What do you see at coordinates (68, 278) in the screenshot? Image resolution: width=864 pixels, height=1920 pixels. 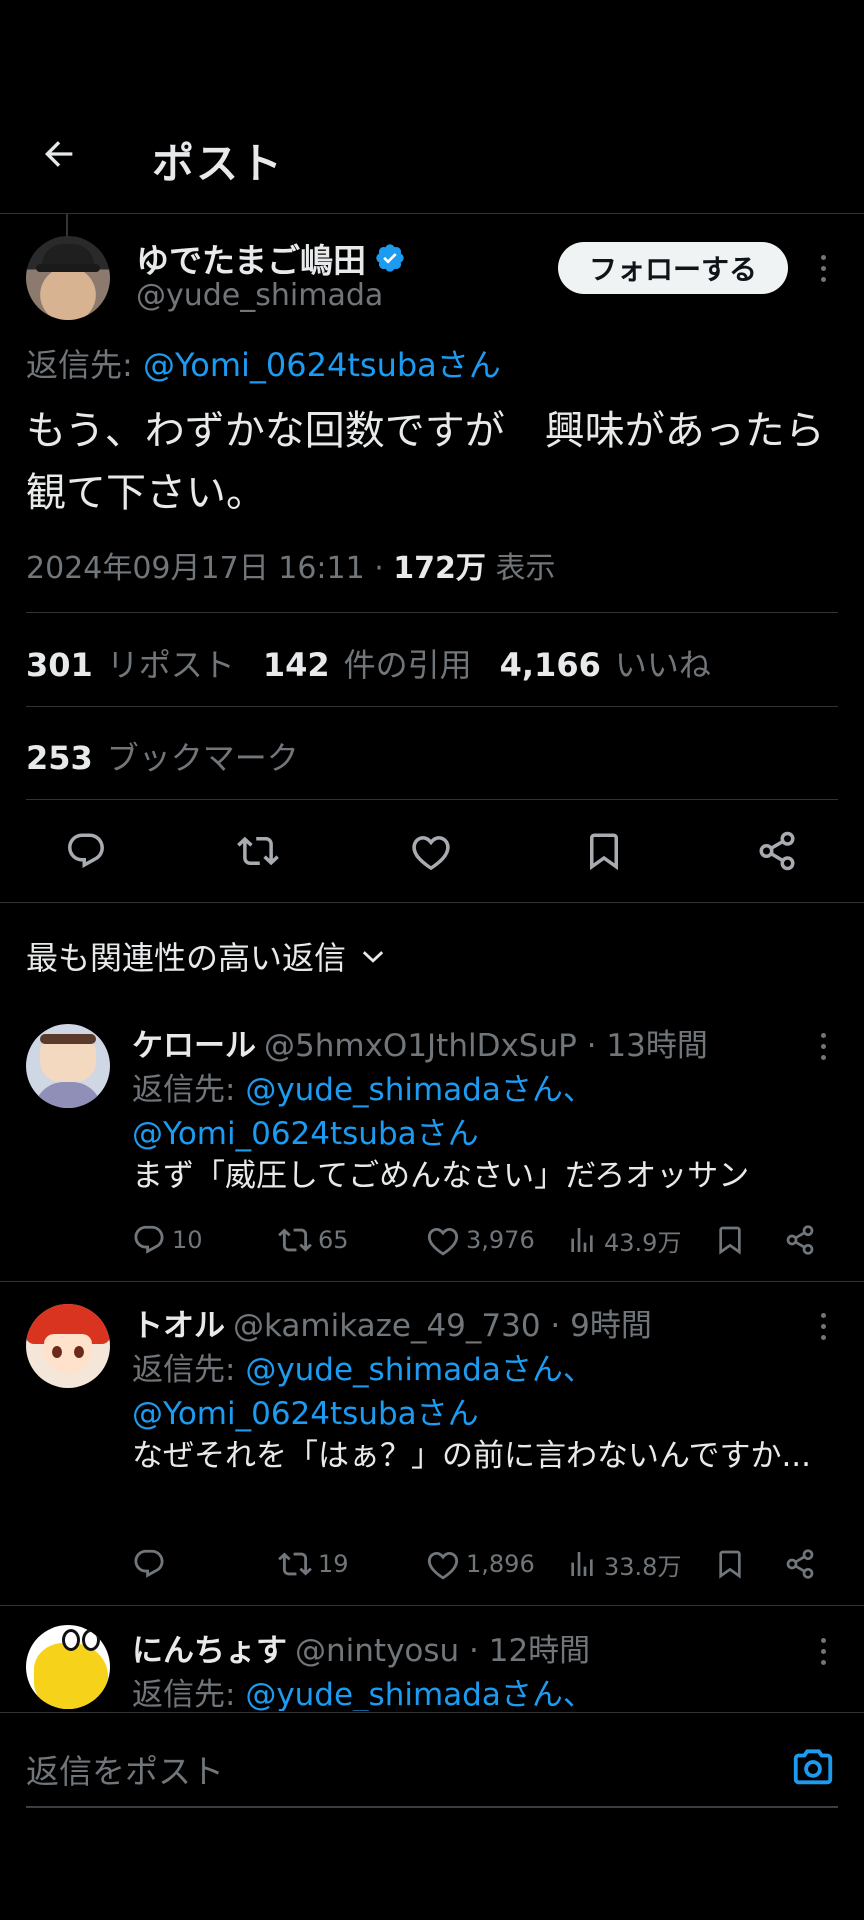 I see `author-avatar` at bounding box center [68, 278].